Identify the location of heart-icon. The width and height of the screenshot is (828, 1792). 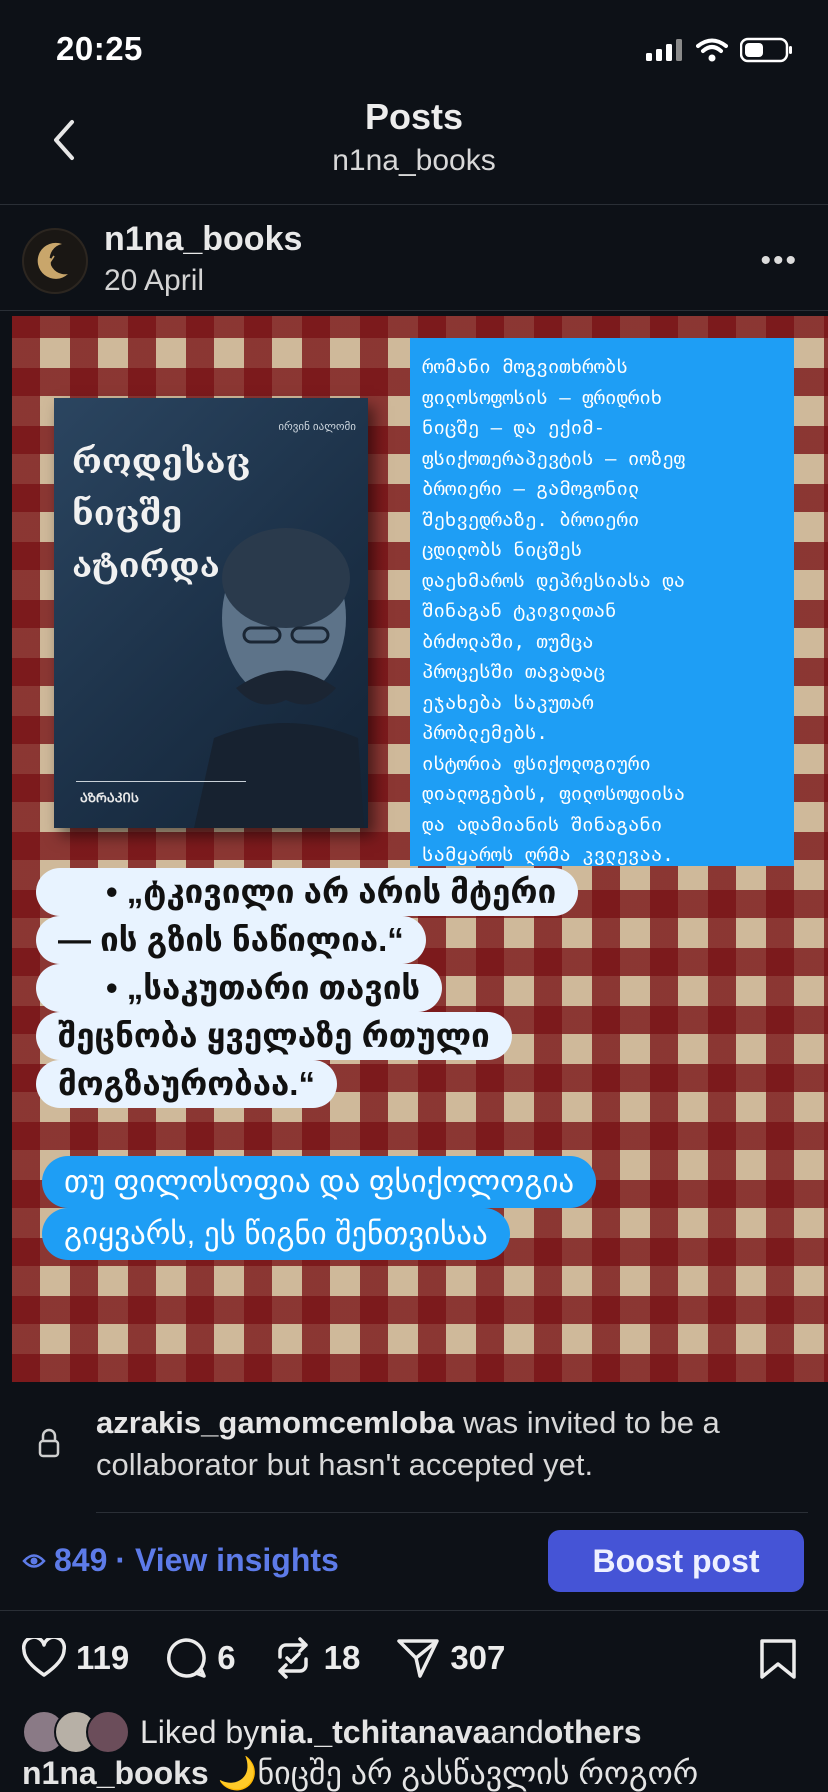
(44, 1657).